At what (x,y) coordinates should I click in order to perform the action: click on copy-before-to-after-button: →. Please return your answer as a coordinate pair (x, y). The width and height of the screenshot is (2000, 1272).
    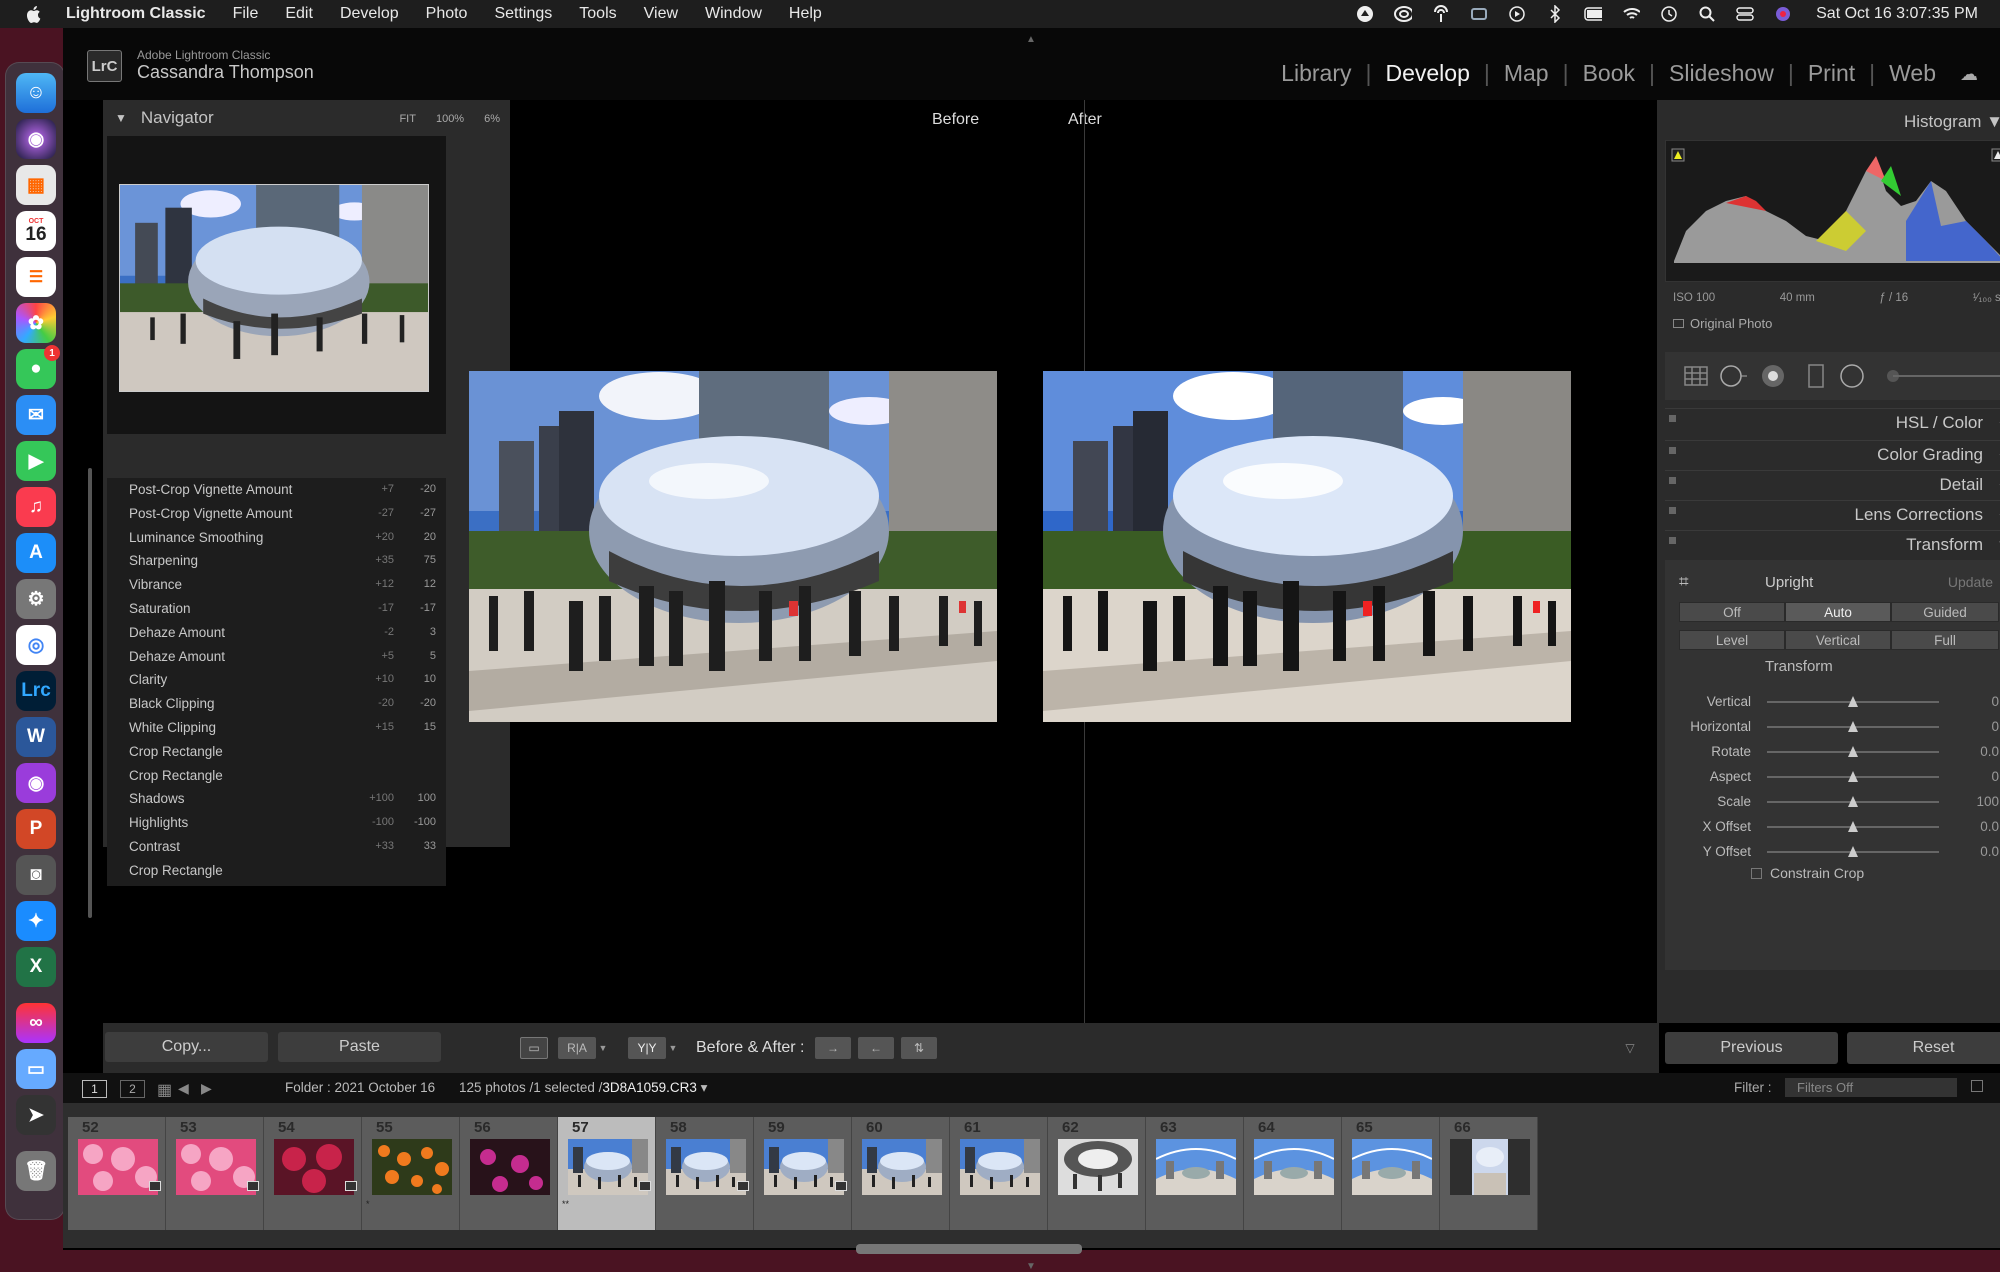
    Looking at the image, I should click on (833, 1048).